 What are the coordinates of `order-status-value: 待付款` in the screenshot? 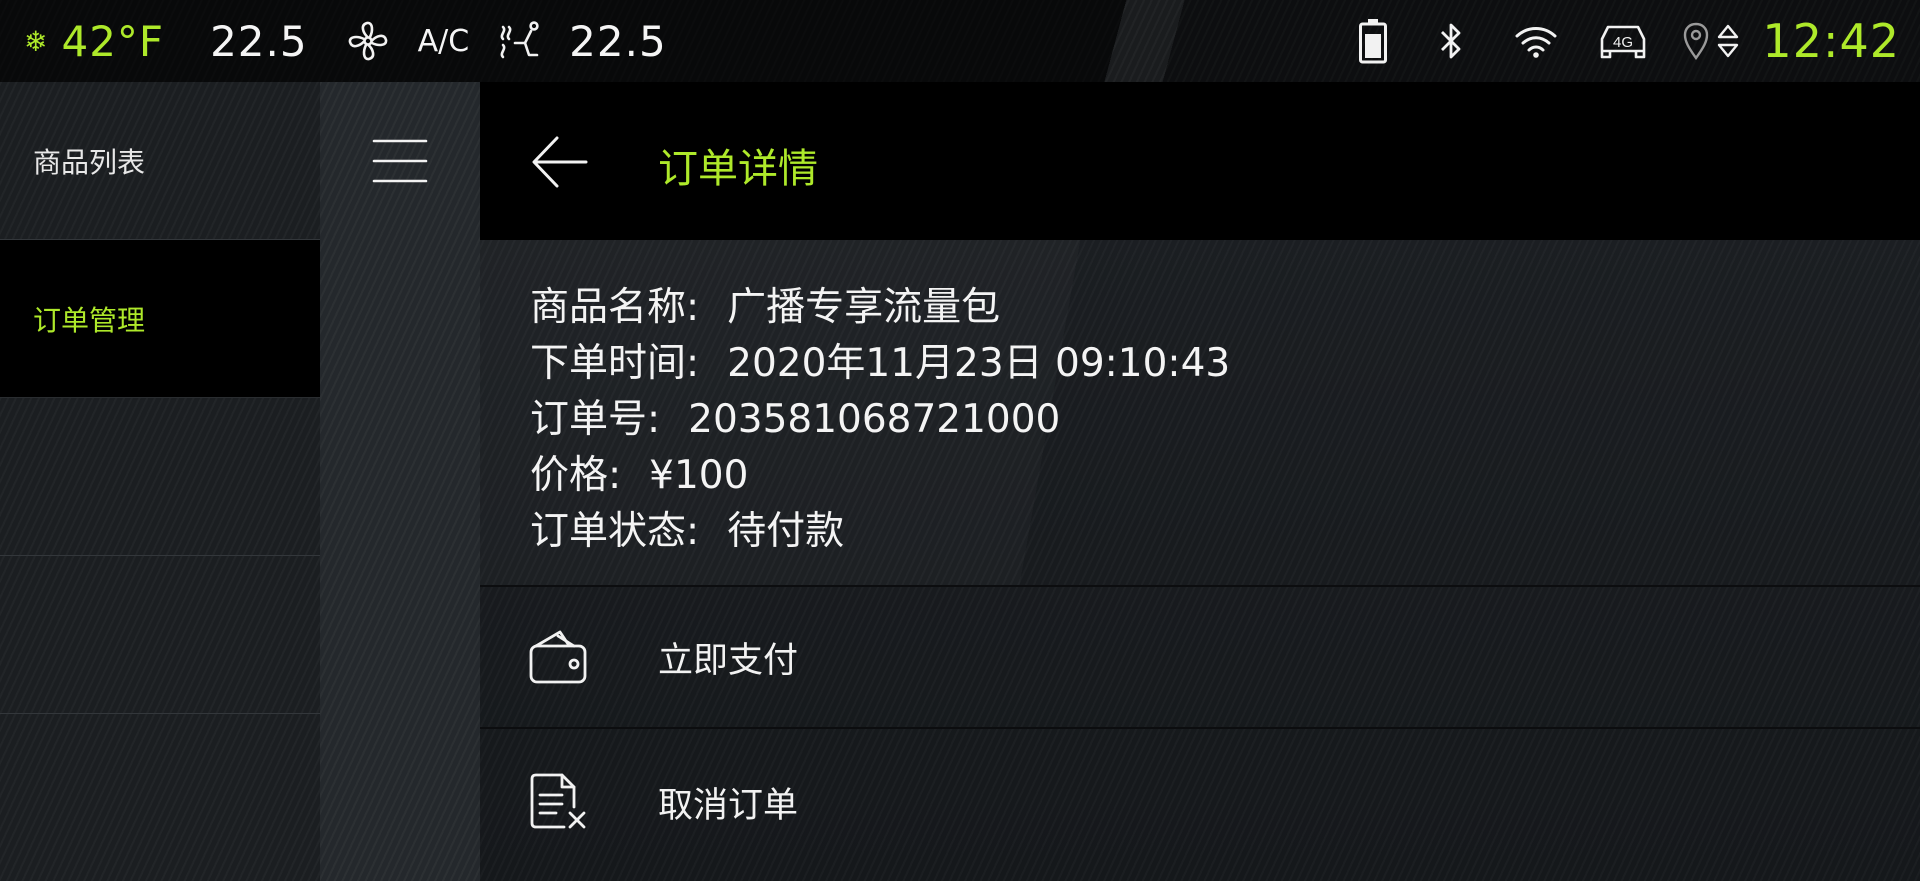 It's located at (786, 531).